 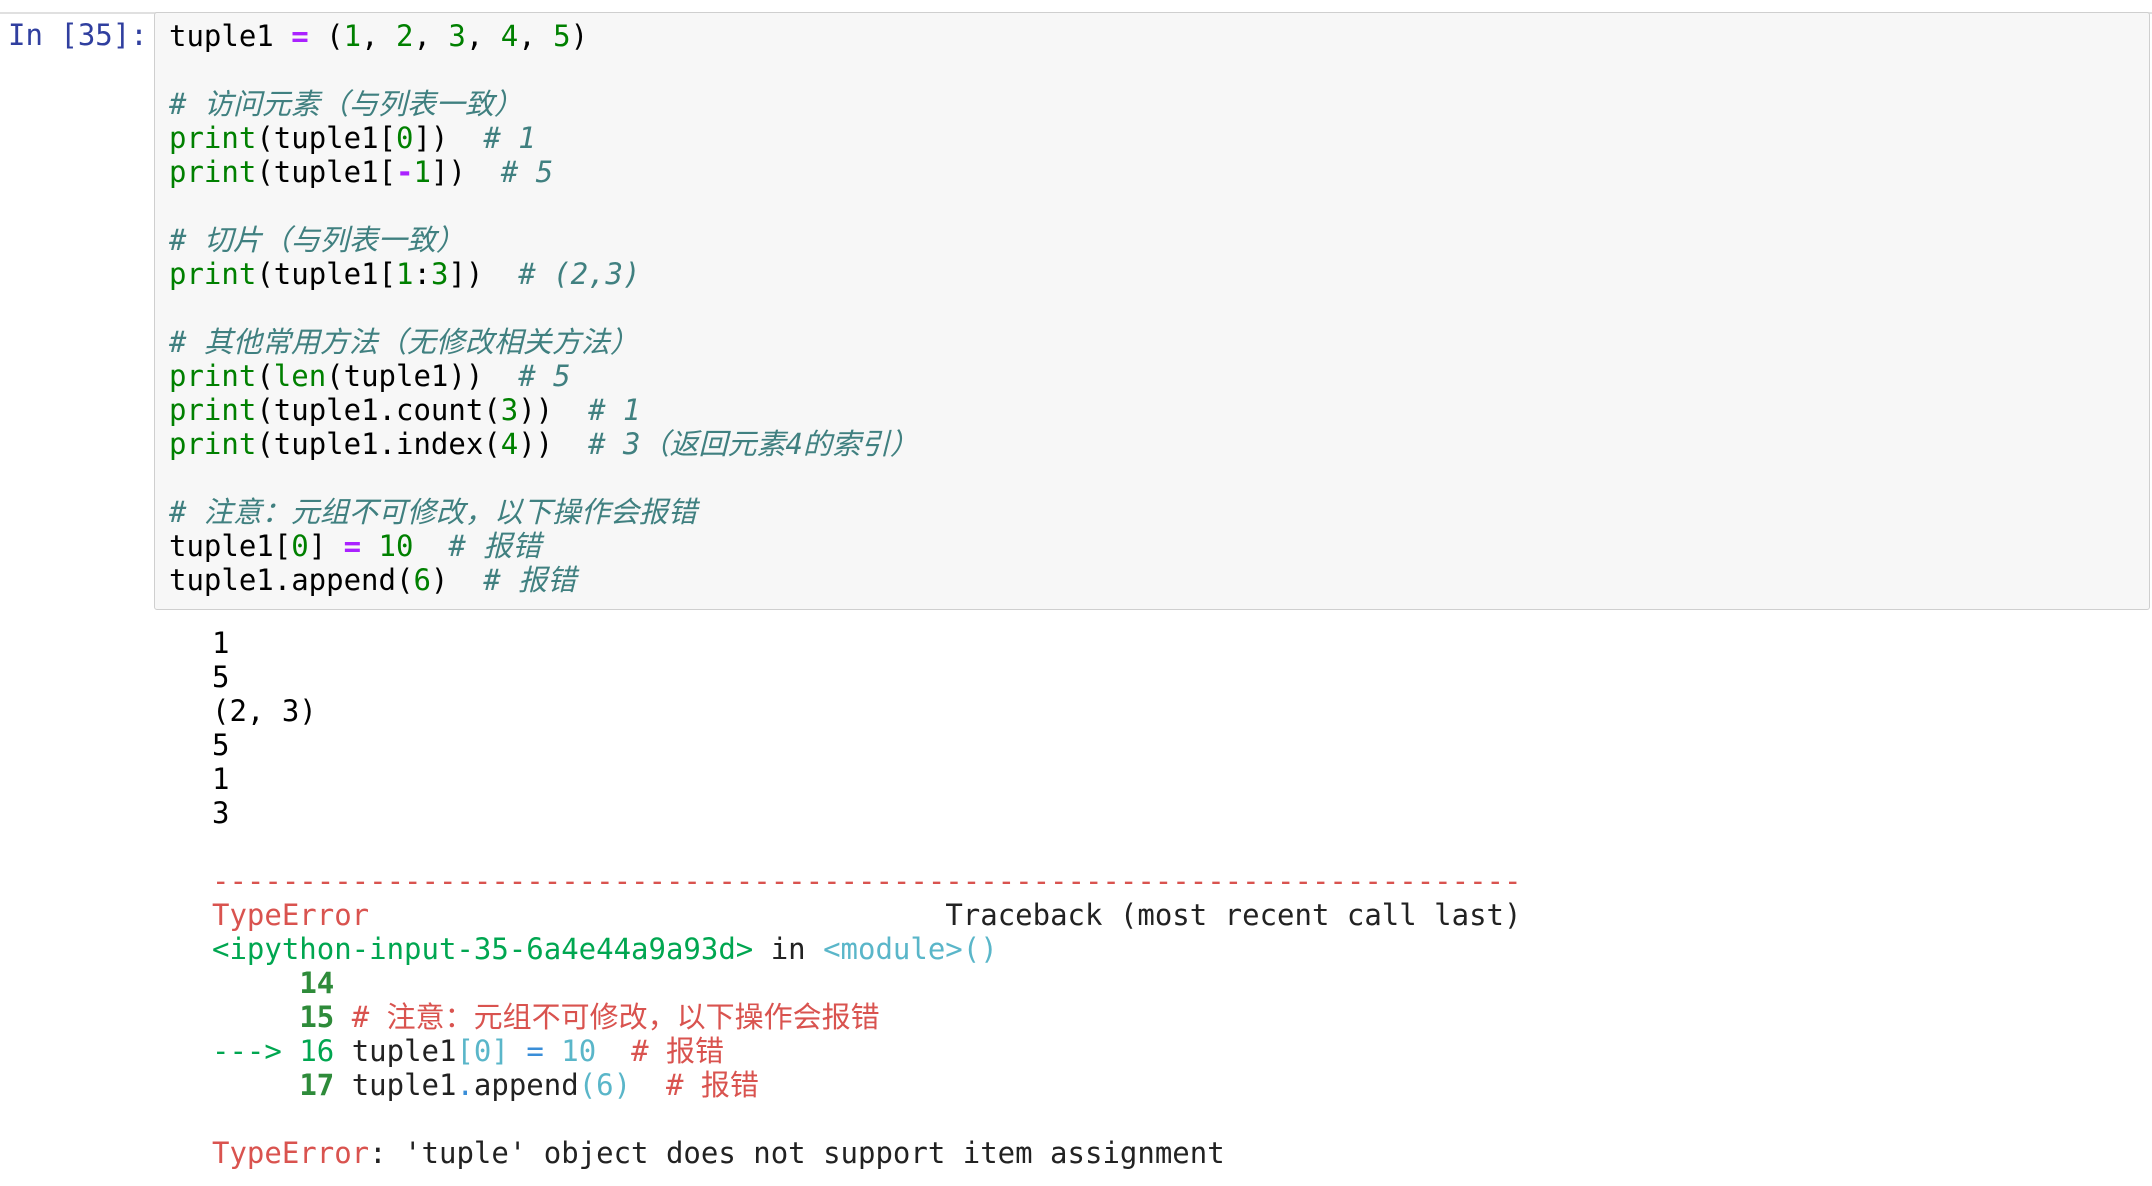 I want to click on in-word: in, so click(x=788, y=949).